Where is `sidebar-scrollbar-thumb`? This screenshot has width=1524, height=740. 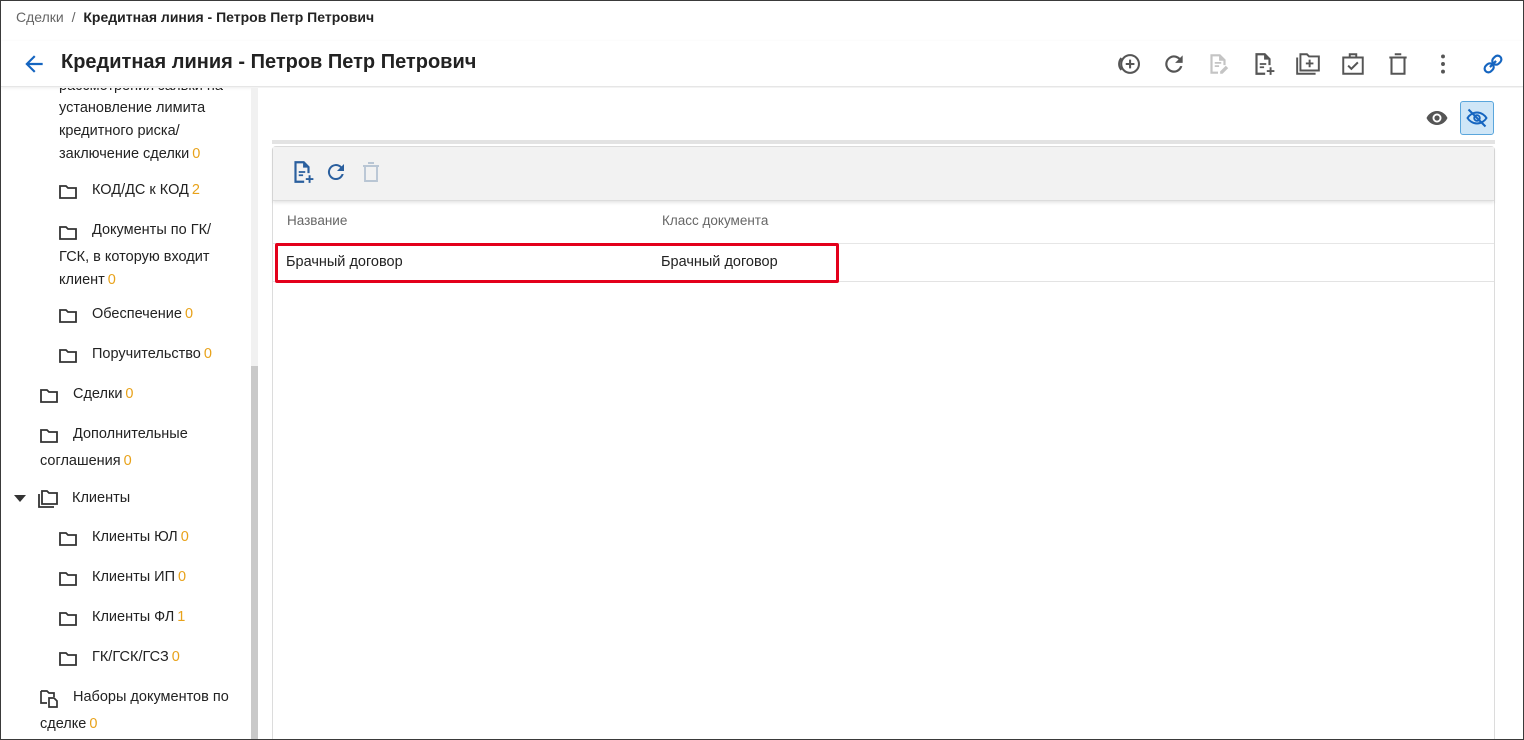 sidebar-scrollbar-thumb is located at coordinates (254, 552).